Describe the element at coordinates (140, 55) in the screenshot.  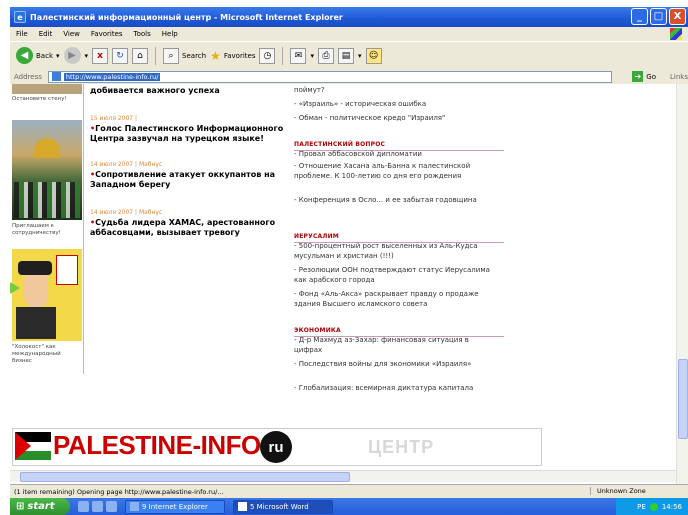
I see `home-button: ⌂` at that location.